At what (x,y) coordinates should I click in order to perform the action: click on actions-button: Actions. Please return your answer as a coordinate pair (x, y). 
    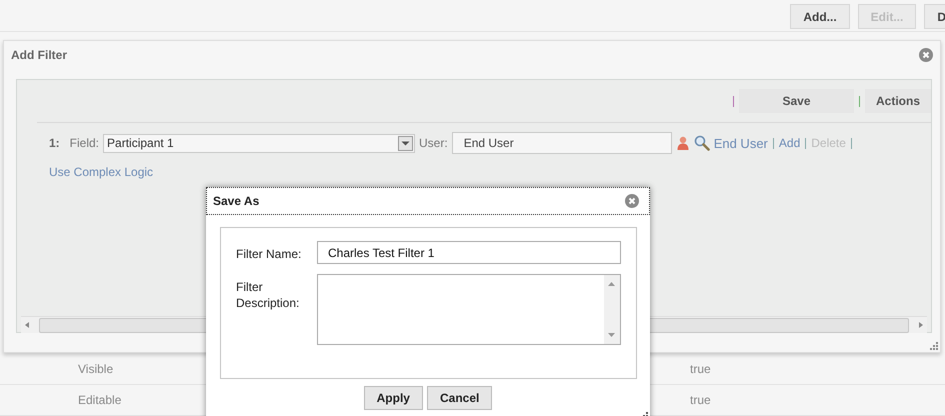
    Looking at the image, I should click on (898, 101).